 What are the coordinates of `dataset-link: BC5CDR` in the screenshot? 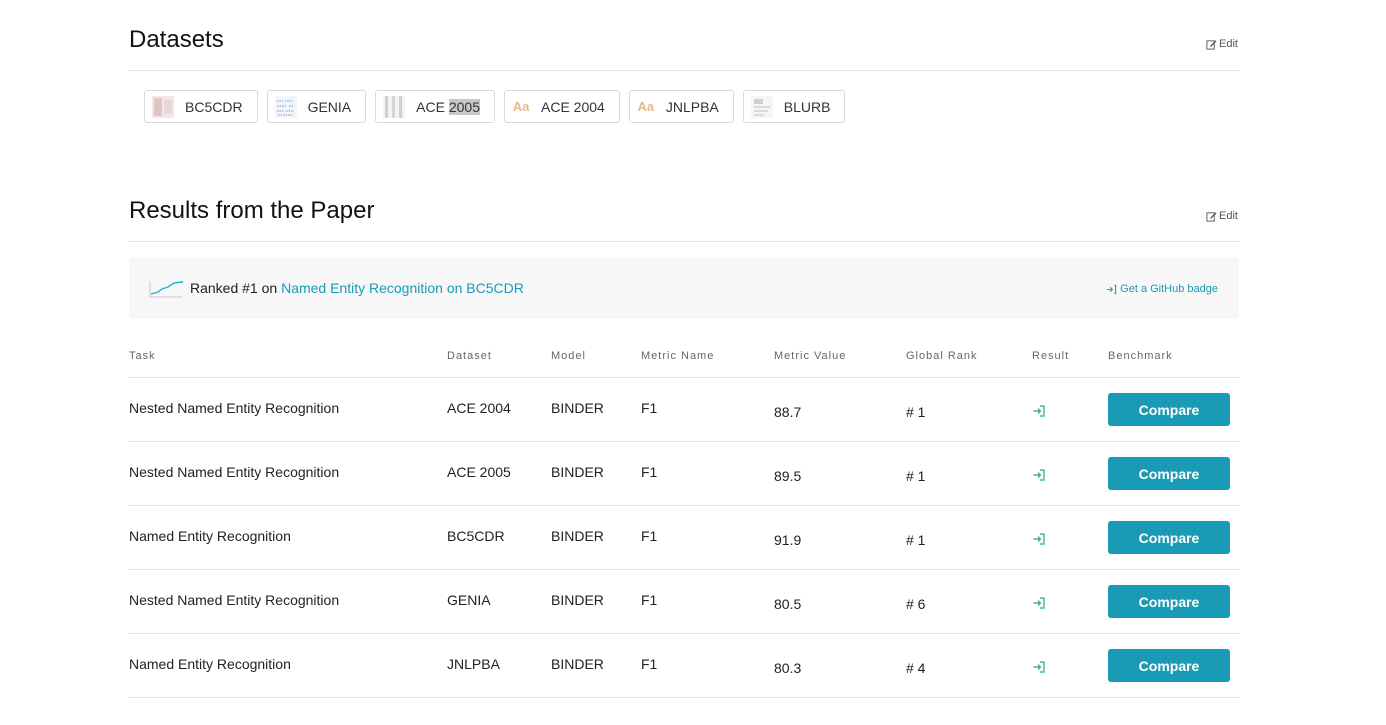 It's located at (476, 536).